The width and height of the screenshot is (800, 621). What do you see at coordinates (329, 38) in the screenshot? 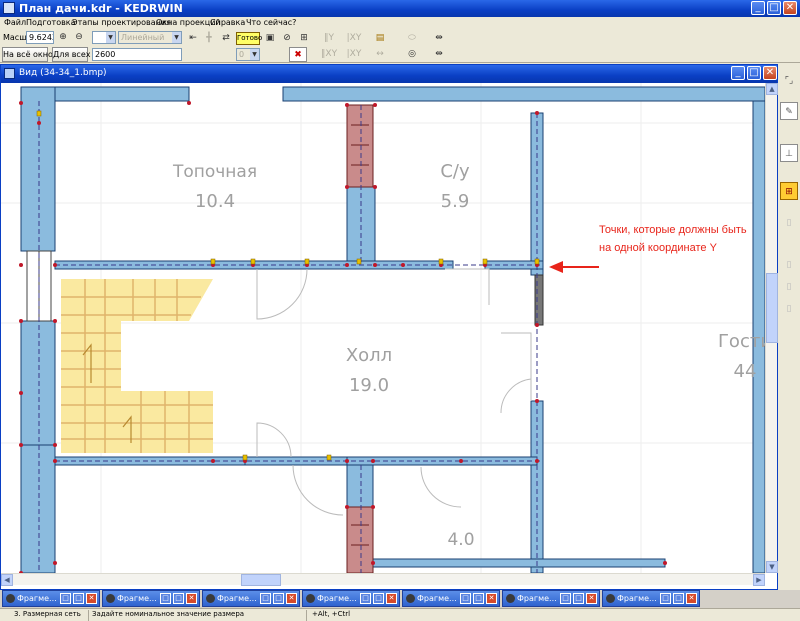
I see `align-y-icon: ‖Y` at bounding box center [329, 38].